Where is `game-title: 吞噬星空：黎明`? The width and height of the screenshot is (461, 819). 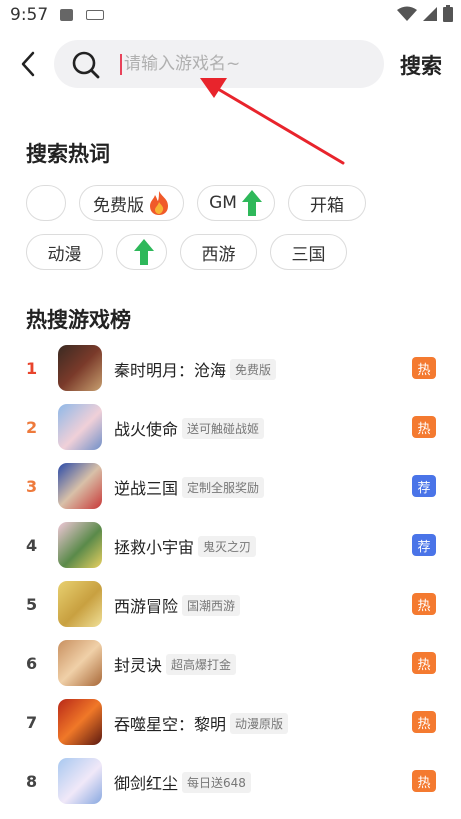
game-title: 吞噬星空：黎明 is located at coordinates (170, 724).